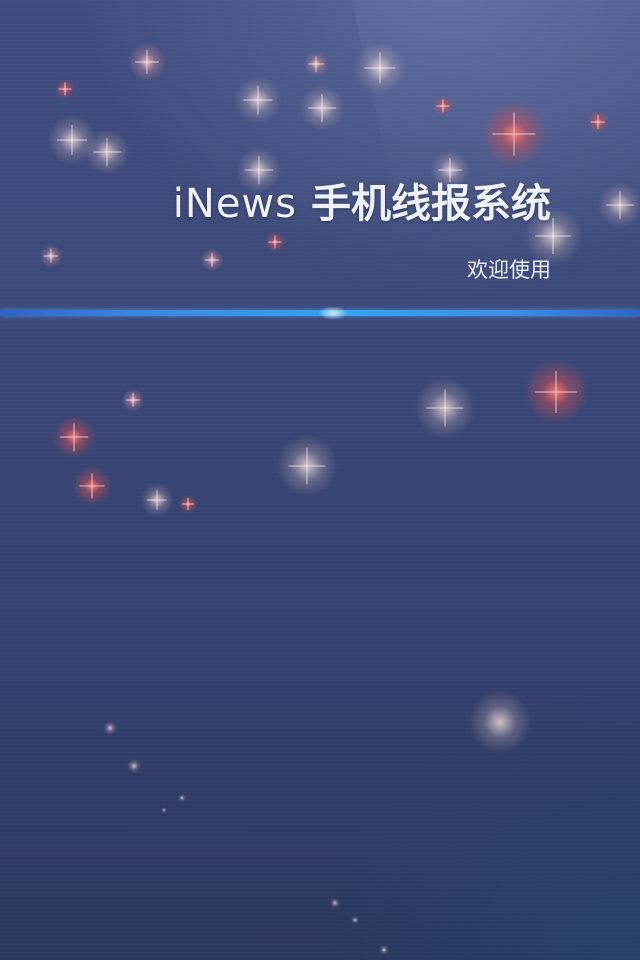  What do you see at coordinates (431, 204) in the screenshot?
I see `app-title-chinese: 手机线报系统` at bounding box center [431, 204].